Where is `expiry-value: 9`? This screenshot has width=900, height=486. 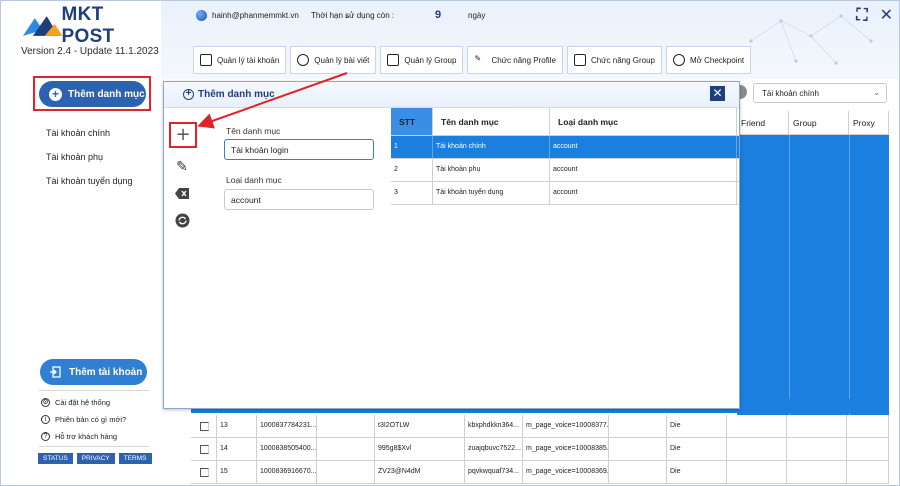
expiry-value: 9 is located at coordinates (438, 15).